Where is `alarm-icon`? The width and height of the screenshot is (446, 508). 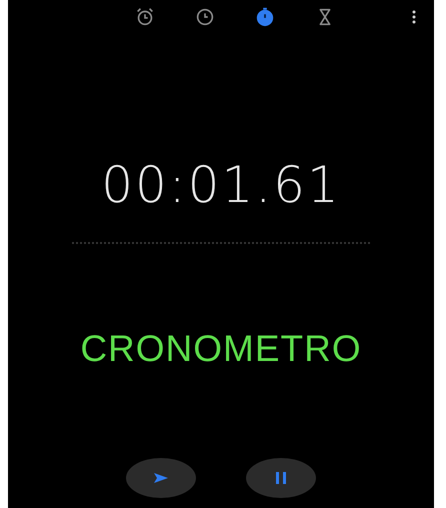 alarm-icon is located at coordinates (145, 17).